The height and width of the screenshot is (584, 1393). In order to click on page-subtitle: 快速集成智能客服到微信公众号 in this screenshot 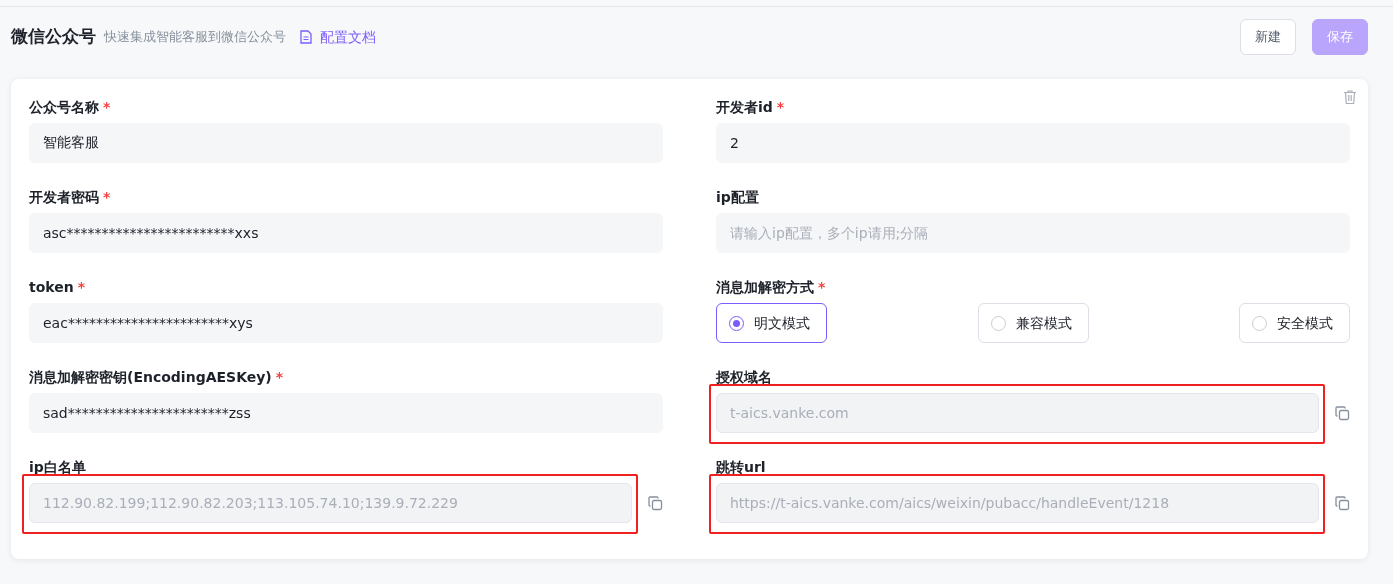, I will do `click(195, 37)`.